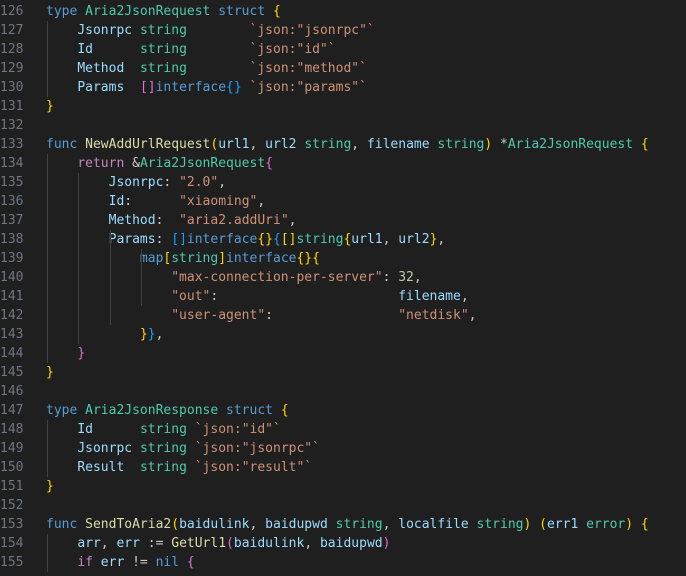  Describe the element at coordinates (218, 543) in the screenshot. I see `code-text: arr, err := GetUrl1(baidulink, baidupwd)` at that location.